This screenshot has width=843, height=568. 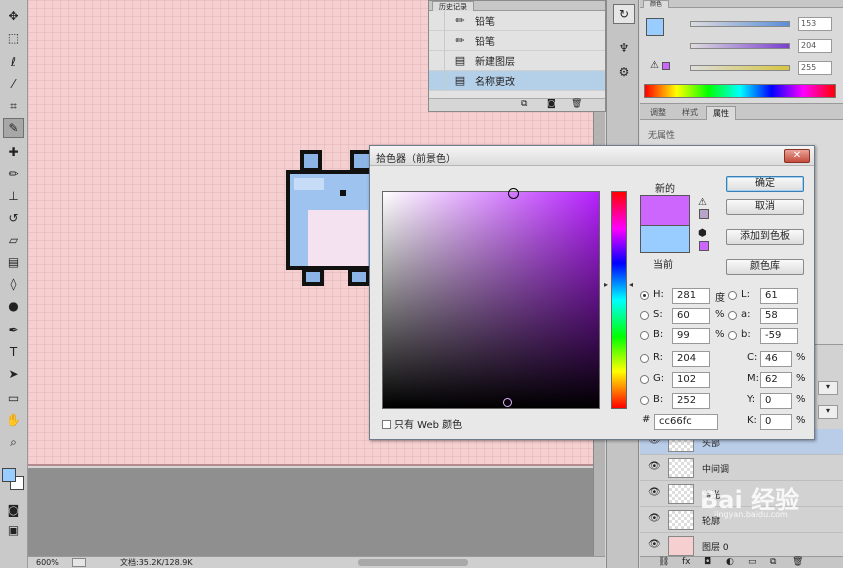 I want to click on group-icon: ▭, so click(x=752, y=562).